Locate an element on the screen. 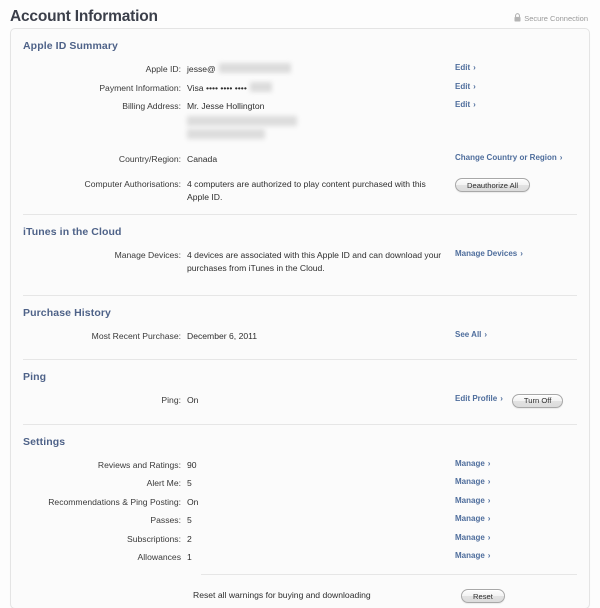 The width and height of the screenshot is (600, 608). row-apple-id: Apple ID: jesse@ Edit › is located at coordinates (300, 68).